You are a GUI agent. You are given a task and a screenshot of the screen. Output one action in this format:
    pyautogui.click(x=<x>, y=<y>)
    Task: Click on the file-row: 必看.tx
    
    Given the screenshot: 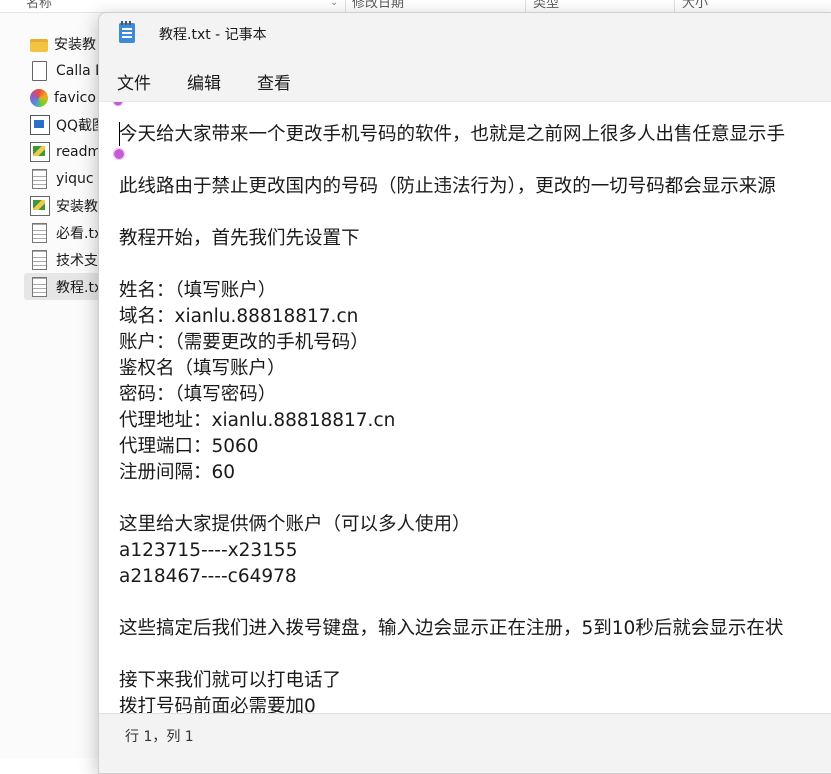 What is the action you would take?
    pyautogui.click(x=64, y=232)
    